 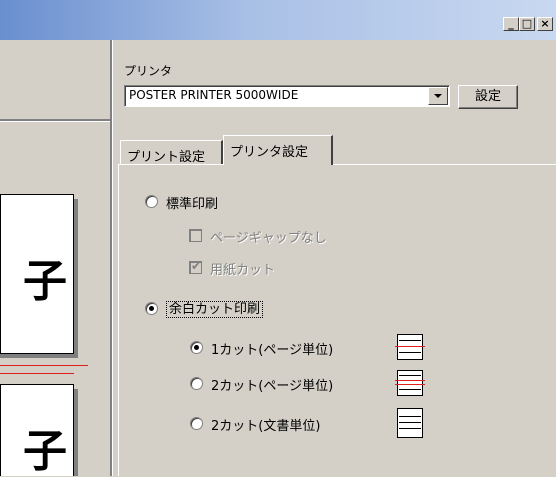 What do you see at coordinates (410, 347) in the screenshot?
I see `cut-1-page-icon` at bounding box center [410, 347].